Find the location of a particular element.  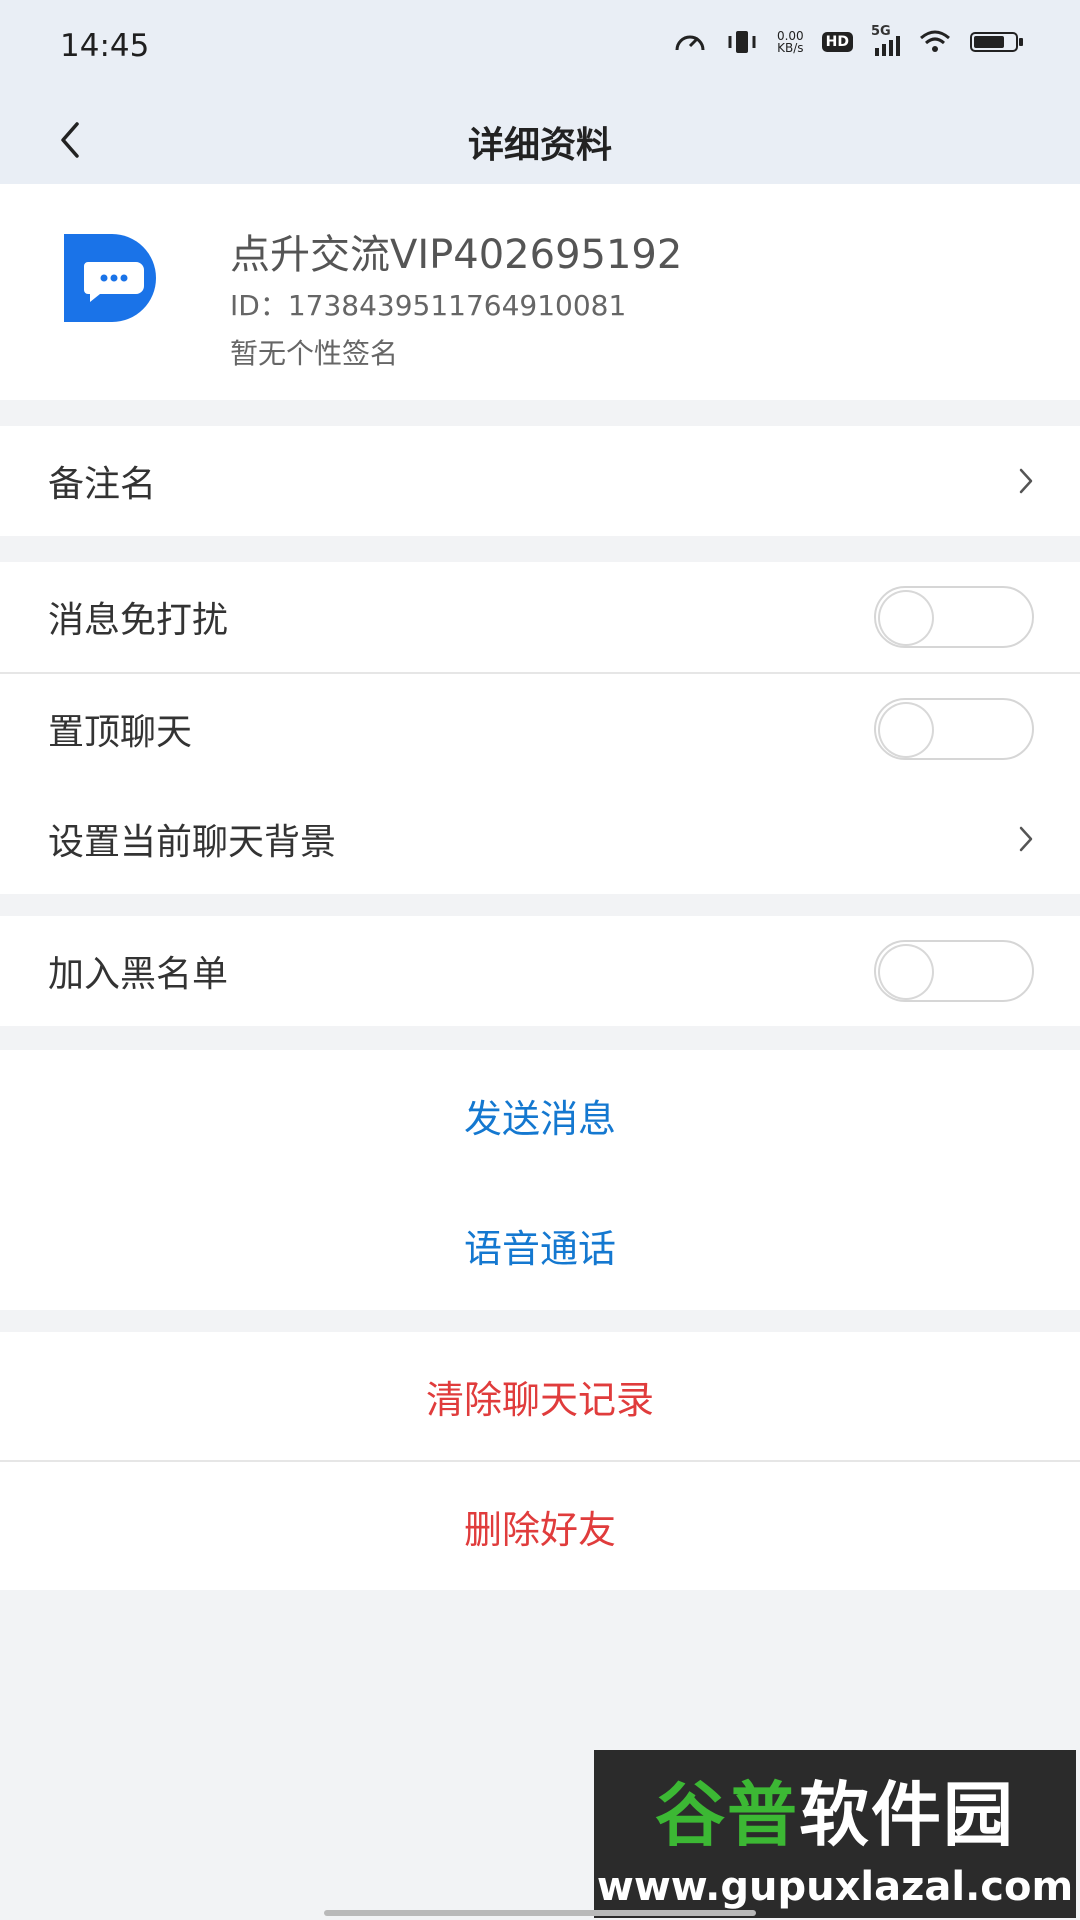

status-bar: 14:45 0.00 KB/s HD 5G is located at coordinates (540, 48).